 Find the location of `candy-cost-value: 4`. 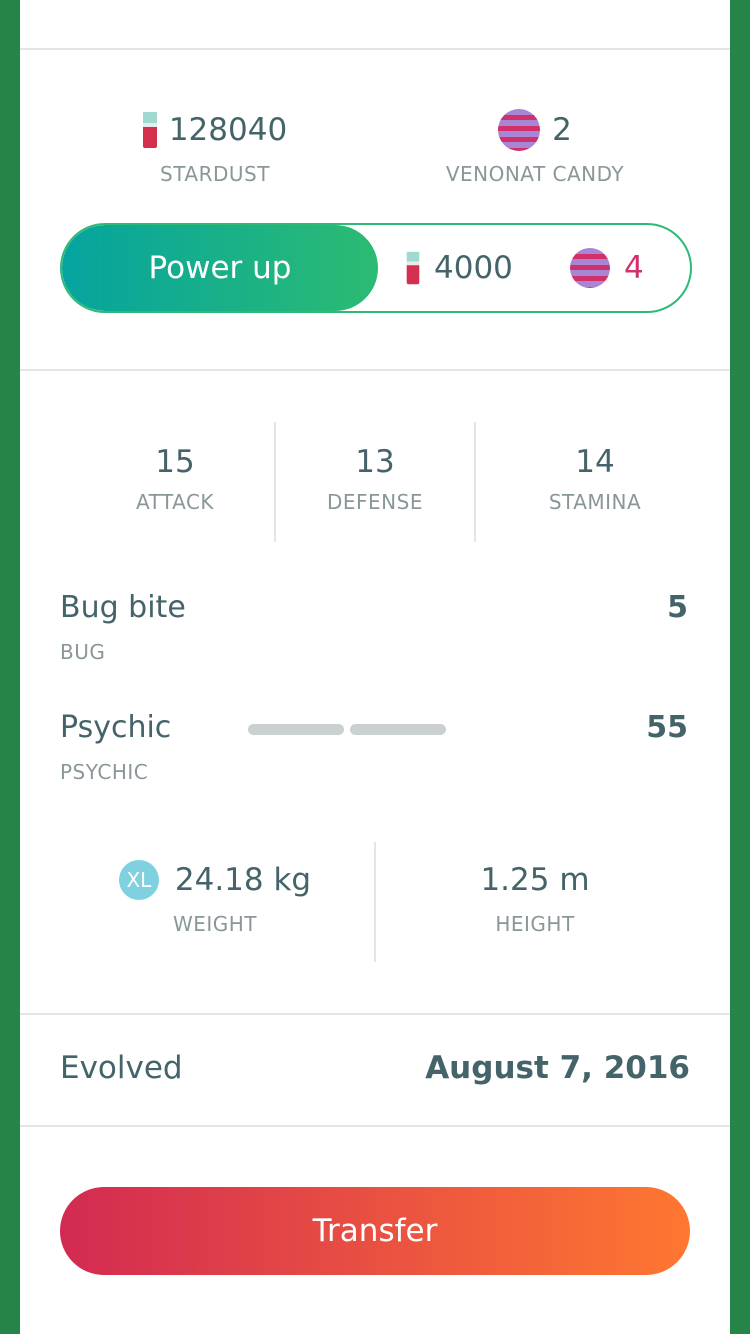

candy-cost-value: 4 is located at coordinates (634, 268).